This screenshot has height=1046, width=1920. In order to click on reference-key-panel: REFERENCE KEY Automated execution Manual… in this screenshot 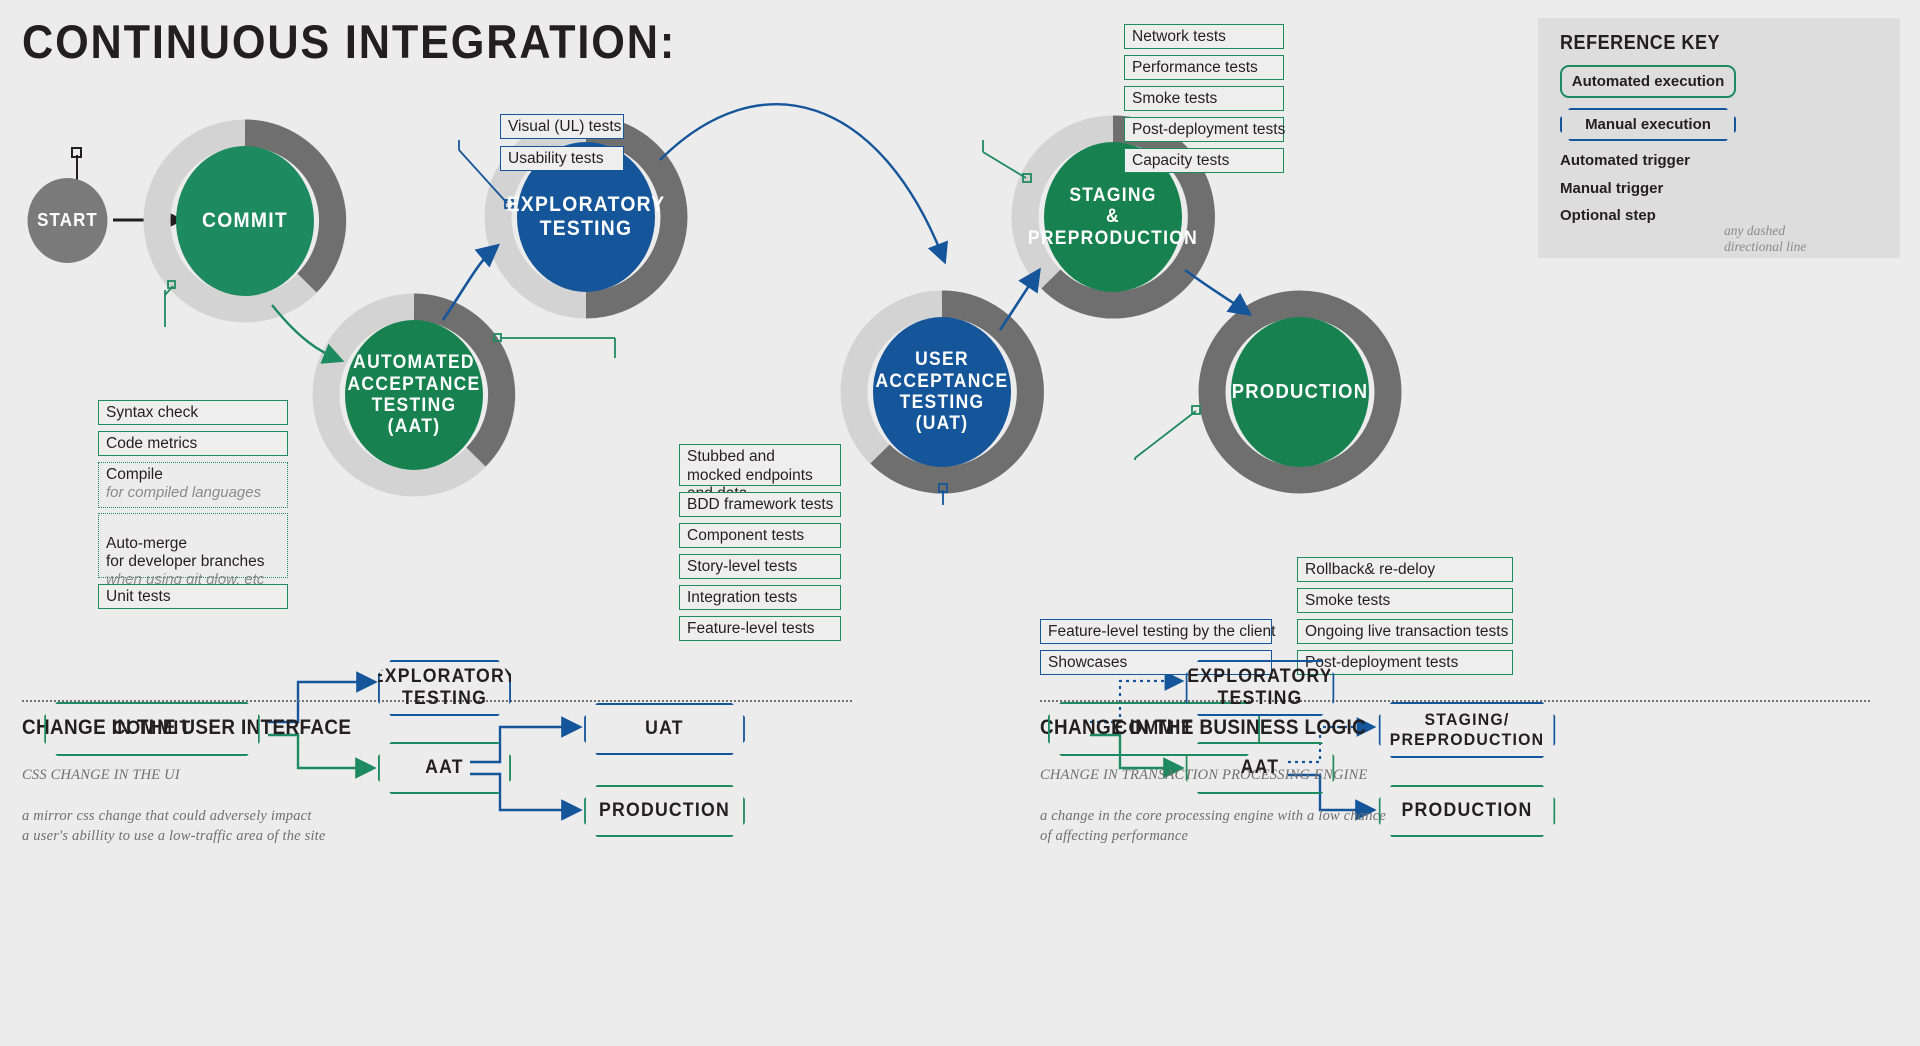, I will do `click(1719, 138)`.